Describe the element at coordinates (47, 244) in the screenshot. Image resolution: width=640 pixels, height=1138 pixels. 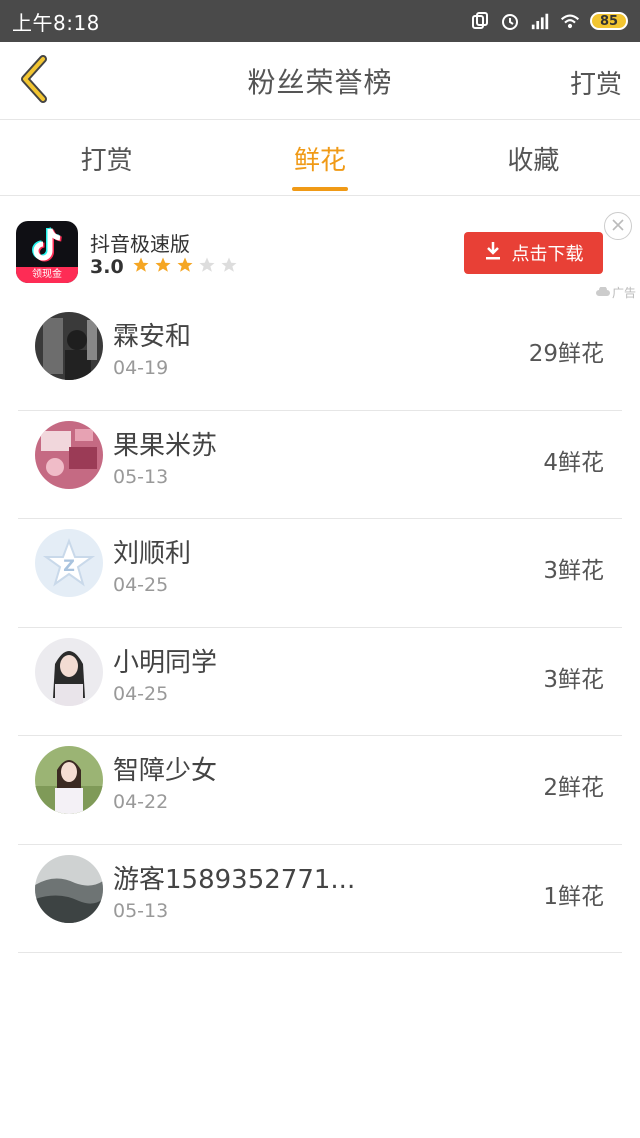
I see `tiktok-icon` at that location.